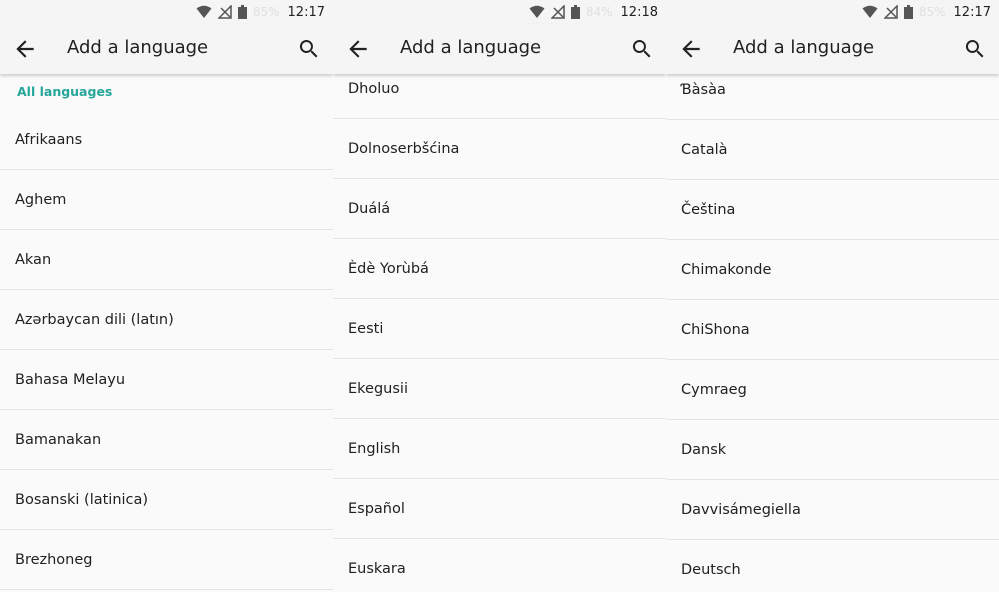 The width and height of the screenshot is (999, 592). Describe the element at coordinates (832, 210) in the screenshot. I see `list-item: Čeština` at that location.